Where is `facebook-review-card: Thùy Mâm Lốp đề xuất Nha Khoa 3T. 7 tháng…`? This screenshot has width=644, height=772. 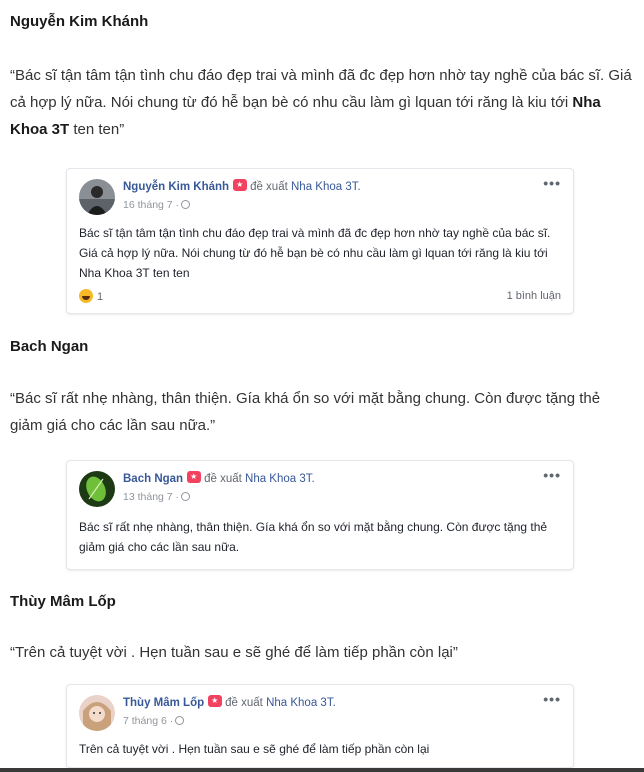 facebook-review-card: Thùy Mâm Lốp đề xuất Nha Khoa 3T. 7 tháng… is located at coordinates (320, 726).